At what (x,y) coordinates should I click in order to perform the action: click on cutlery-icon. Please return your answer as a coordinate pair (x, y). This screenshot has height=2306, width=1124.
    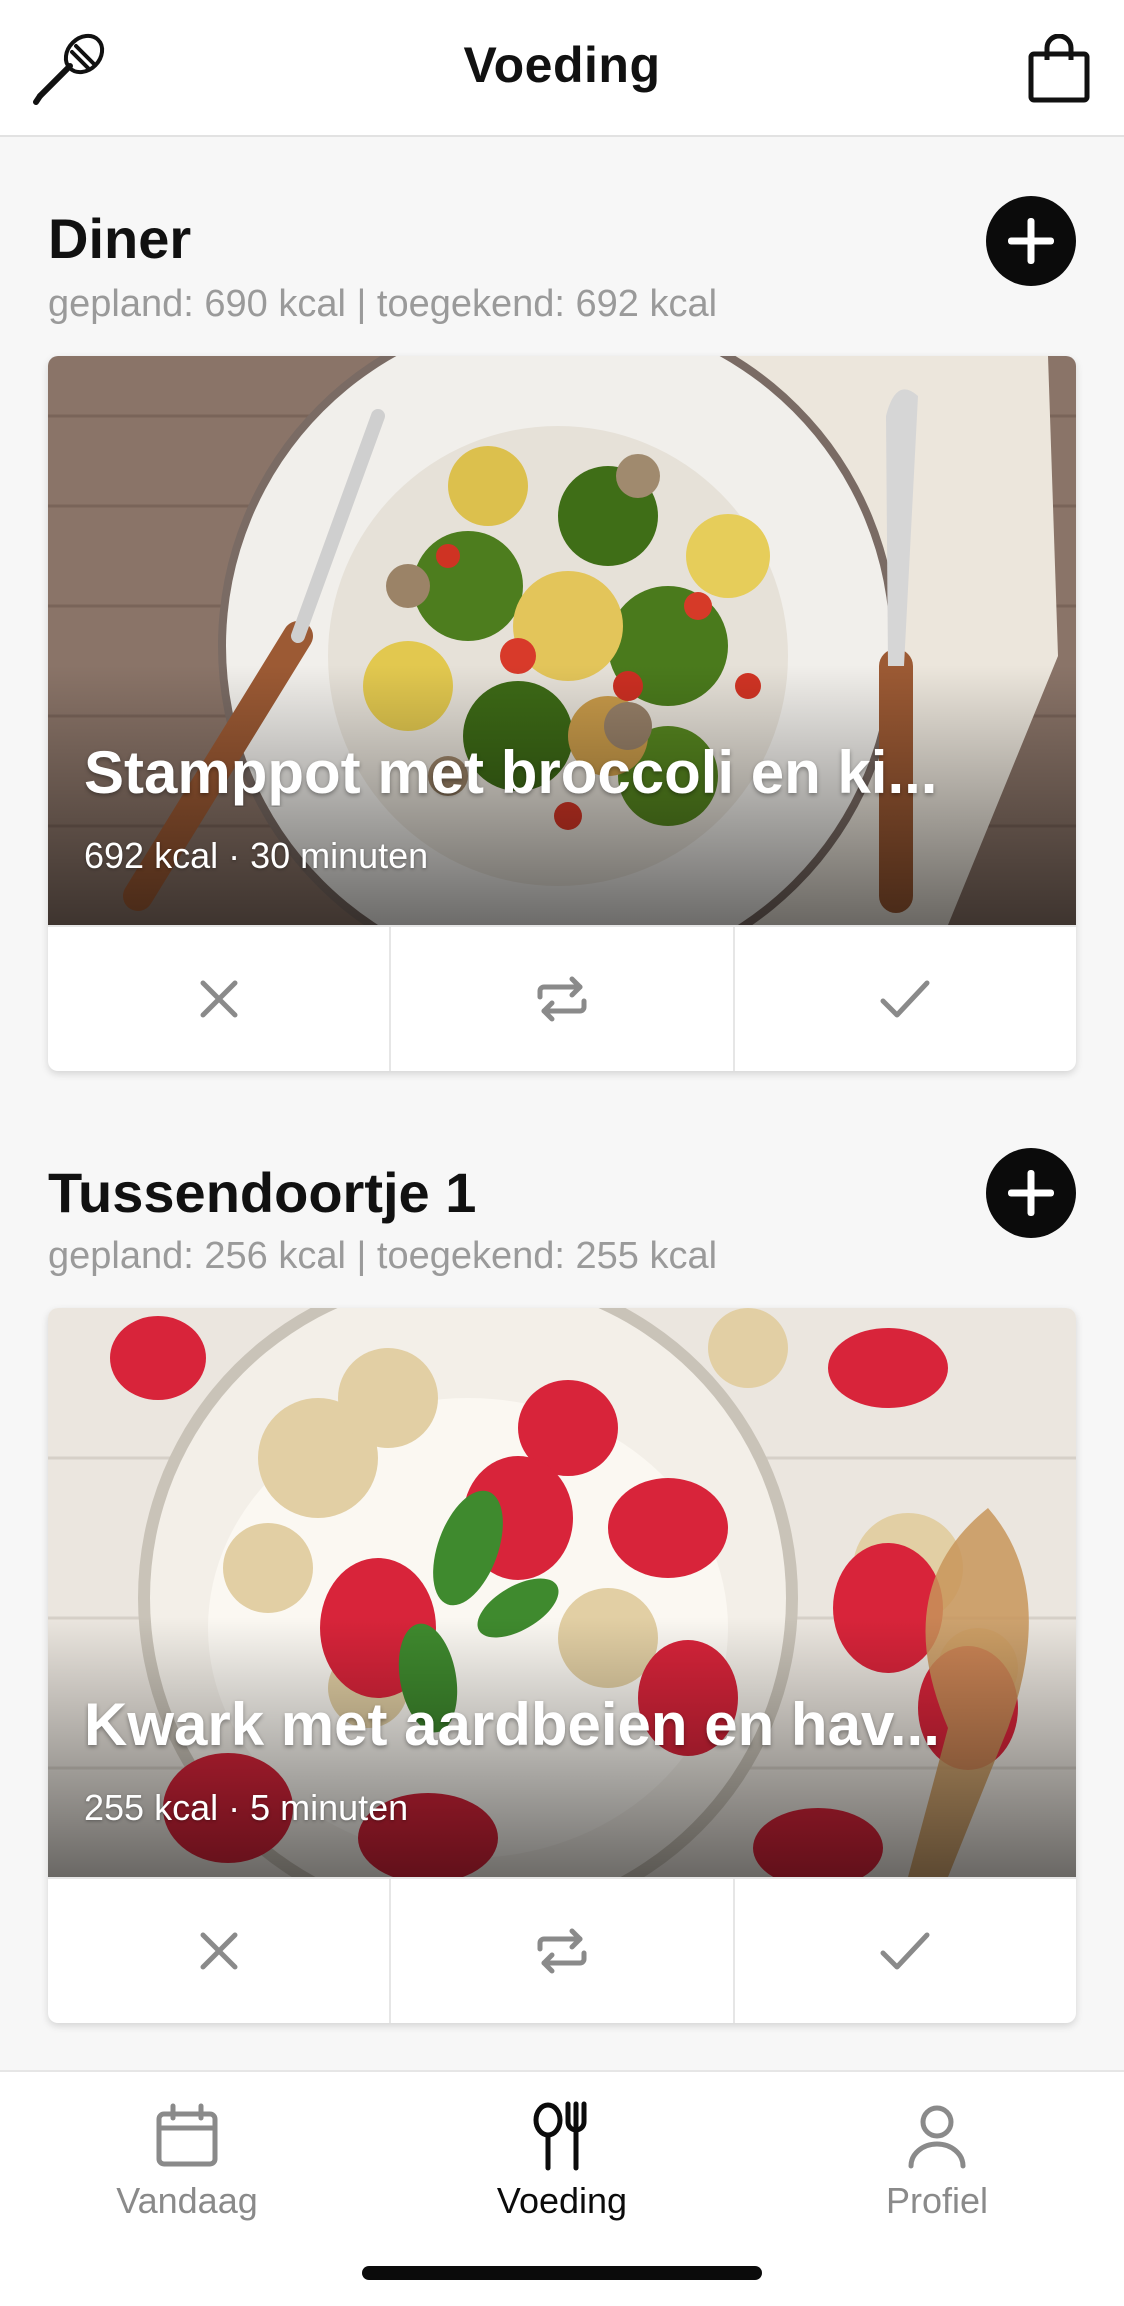
    Looking at the image, I should click on (560, 2136).